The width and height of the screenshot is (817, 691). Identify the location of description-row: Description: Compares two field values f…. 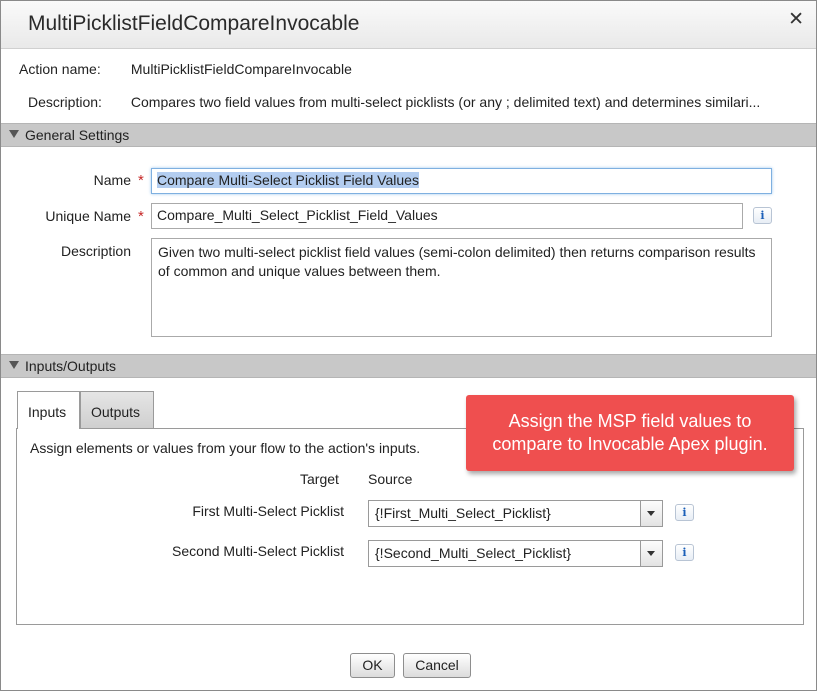
(394, 102).